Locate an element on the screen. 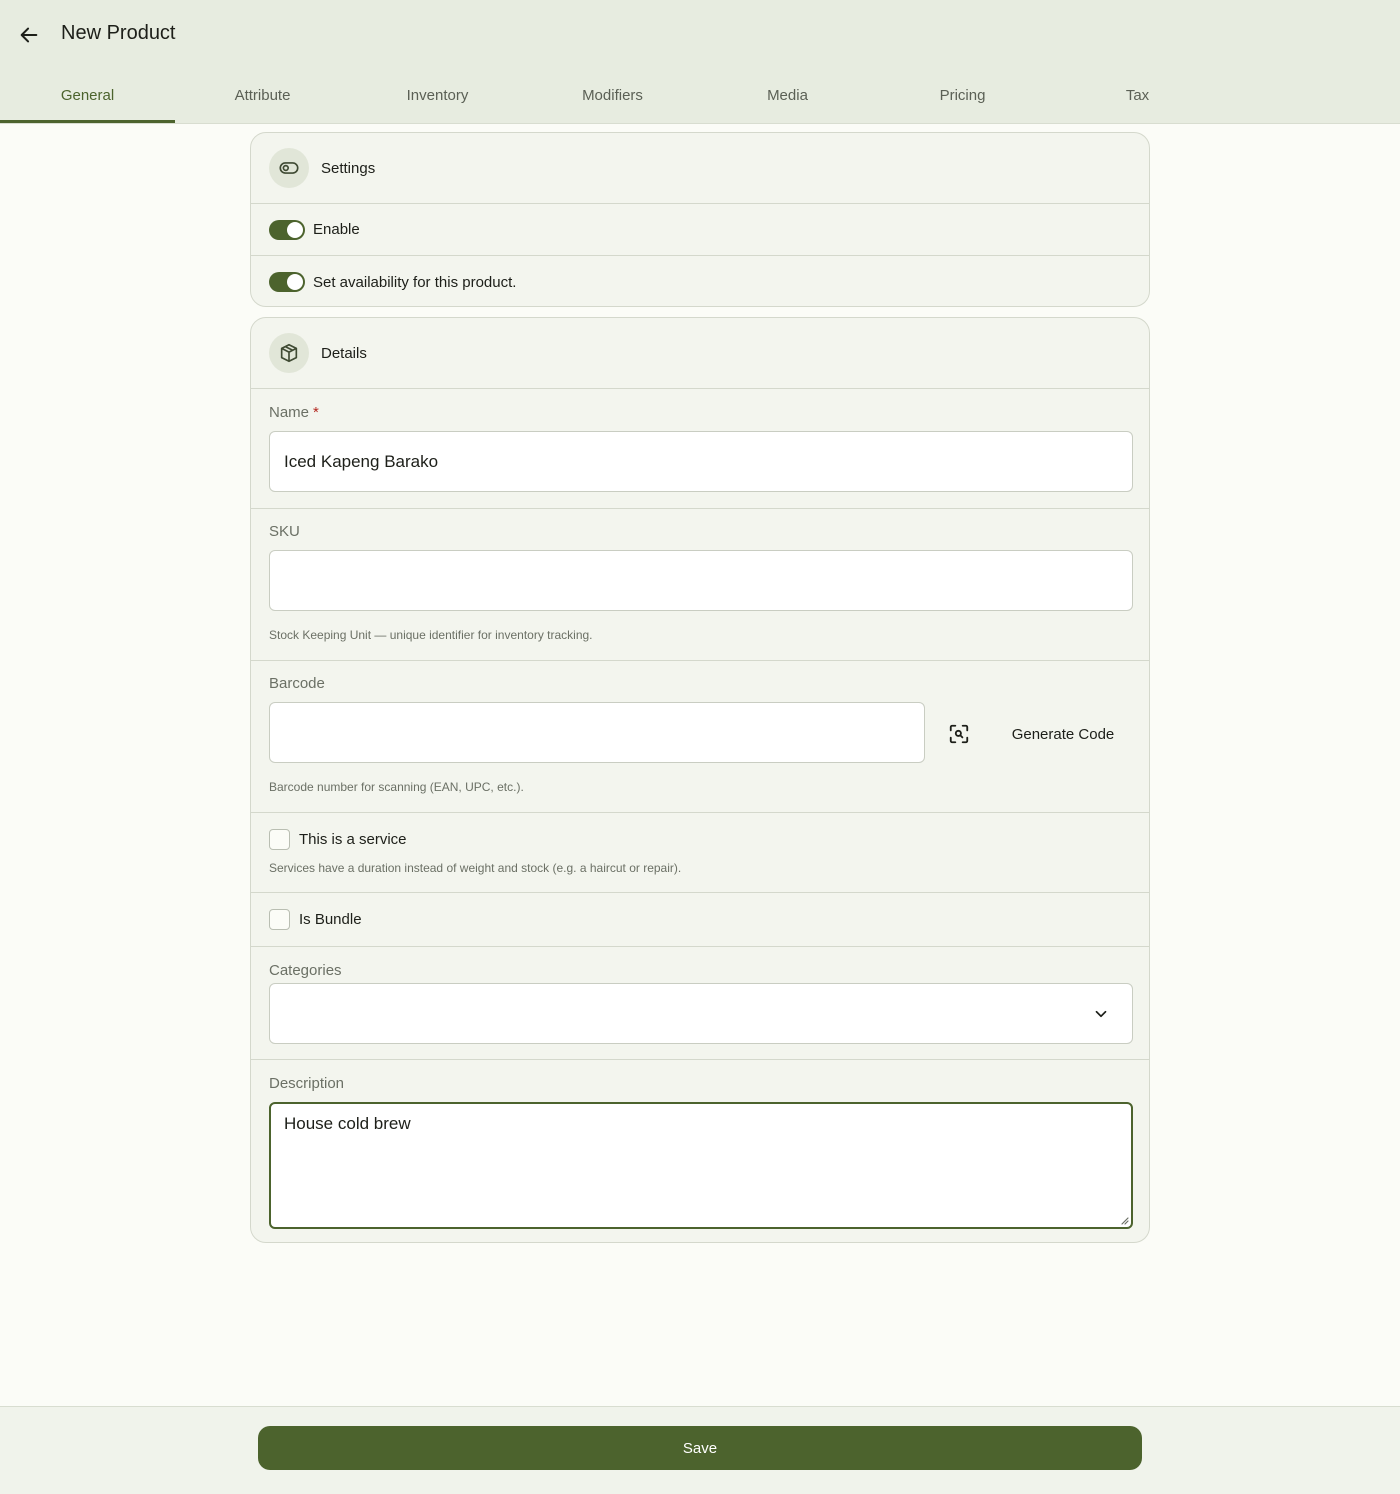 This screenshot has height=1494, width=1400. tab-tax: Tax is located at coordinates (1137, 97).